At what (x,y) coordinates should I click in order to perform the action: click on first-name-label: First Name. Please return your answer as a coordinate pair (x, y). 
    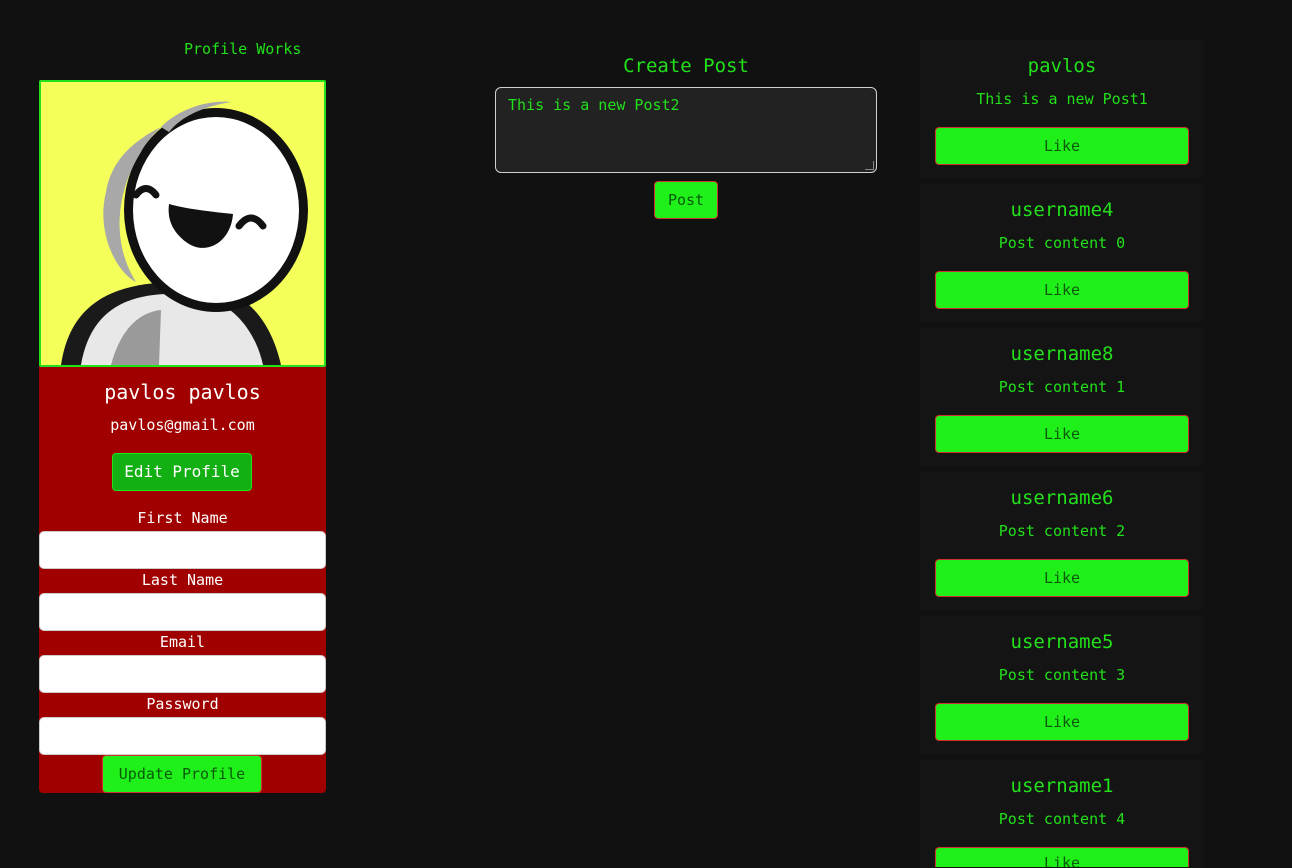
    Looking at the image, I should click on (182, 518).